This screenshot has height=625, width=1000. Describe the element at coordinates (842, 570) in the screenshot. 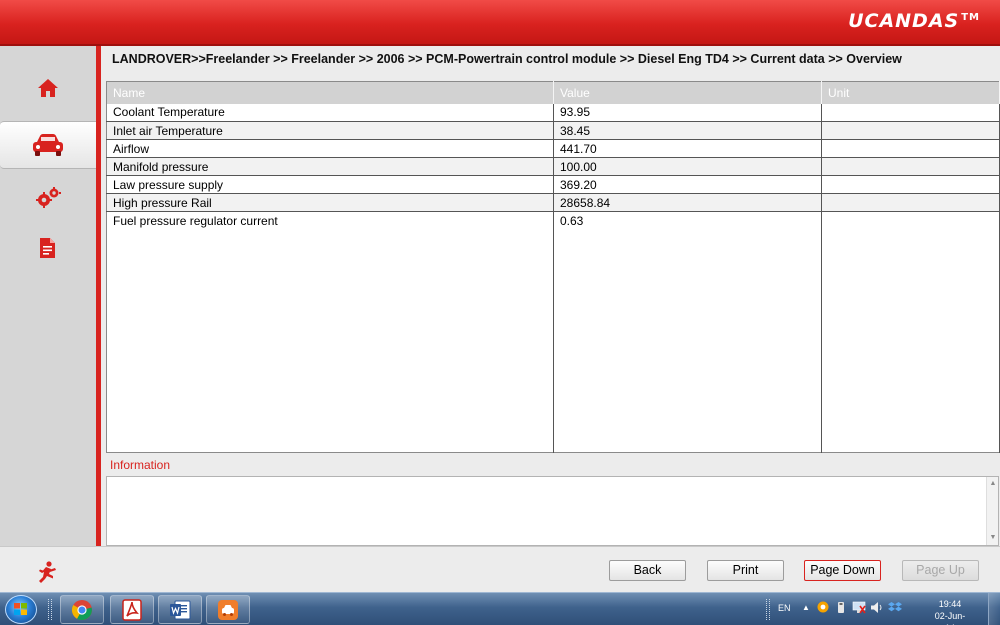

I see `page-down-button: Page Down` at that location.